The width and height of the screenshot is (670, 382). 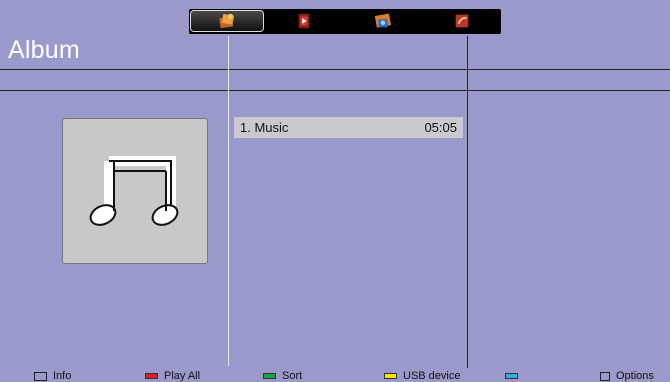 What do you see at coordinates (335, 90) in the screenshot?
I see `divider-header` at bounding box center [335, 90].